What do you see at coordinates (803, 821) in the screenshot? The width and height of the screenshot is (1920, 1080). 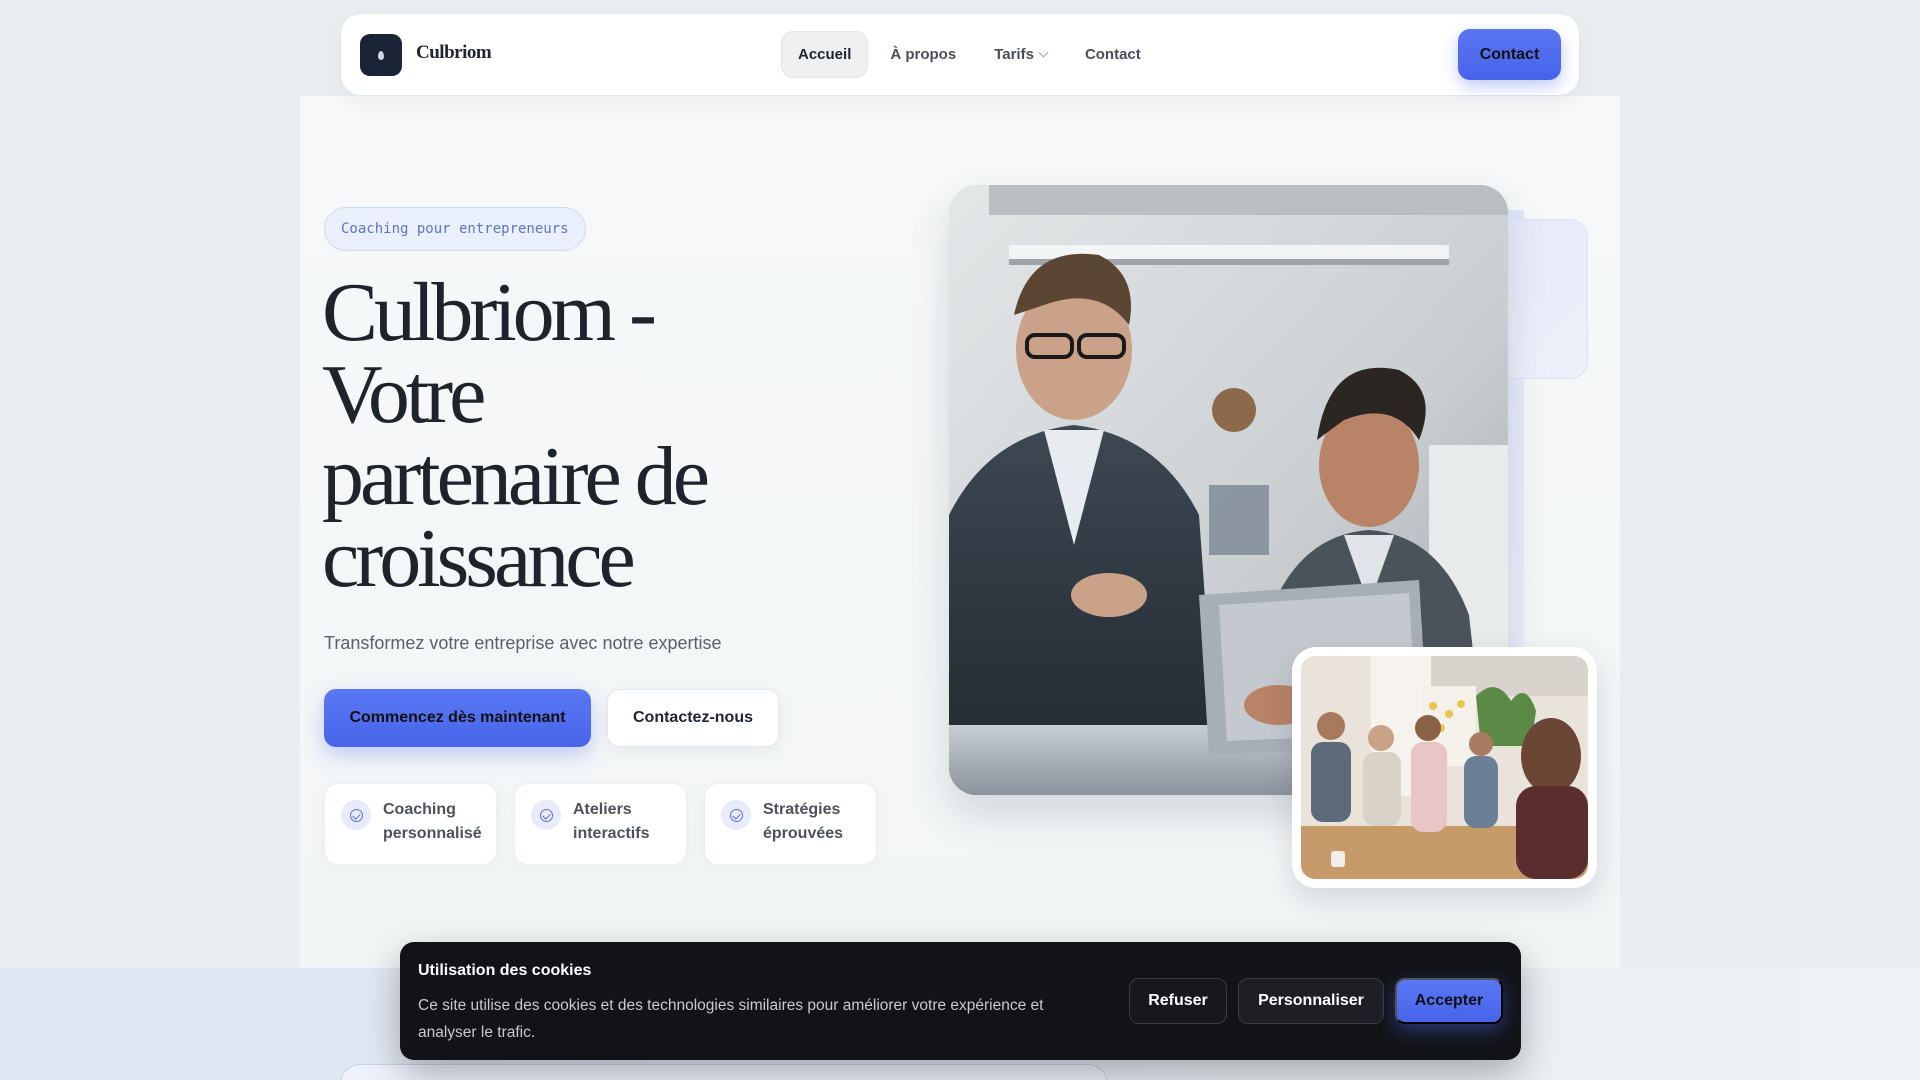 I see `feature-label: Stratégies éprouvées` at bounding box center [803, 821].